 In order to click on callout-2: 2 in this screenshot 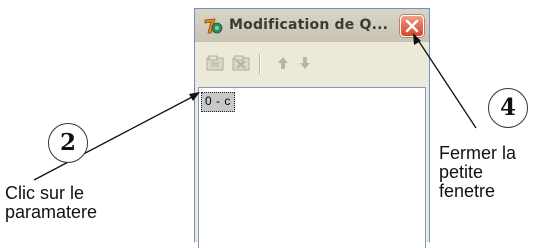, I will do `click(68, 143)`.